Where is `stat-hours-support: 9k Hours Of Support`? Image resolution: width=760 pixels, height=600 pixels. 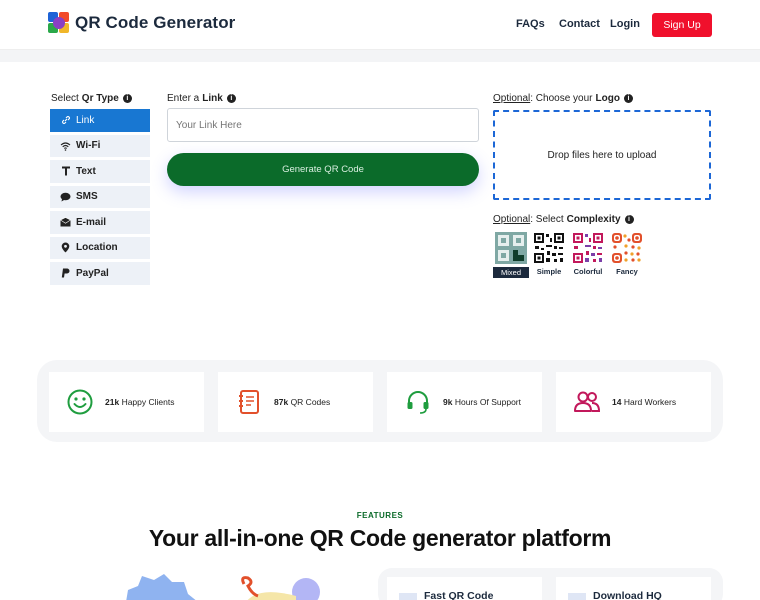
stat-hours-support: 9k Hours Of Support is located at coordinates (464, 402).